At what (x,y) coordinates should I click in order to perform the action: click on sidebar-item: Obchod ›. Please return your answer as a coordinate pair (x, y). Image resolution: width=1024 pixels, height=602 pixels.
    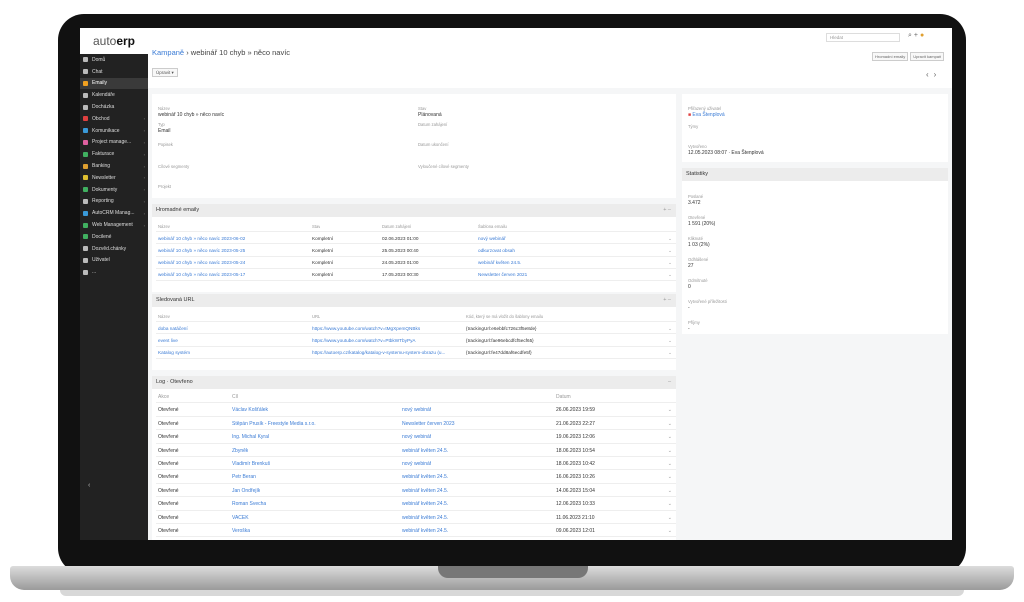
    Looking at the image, I should click on (114, 119).